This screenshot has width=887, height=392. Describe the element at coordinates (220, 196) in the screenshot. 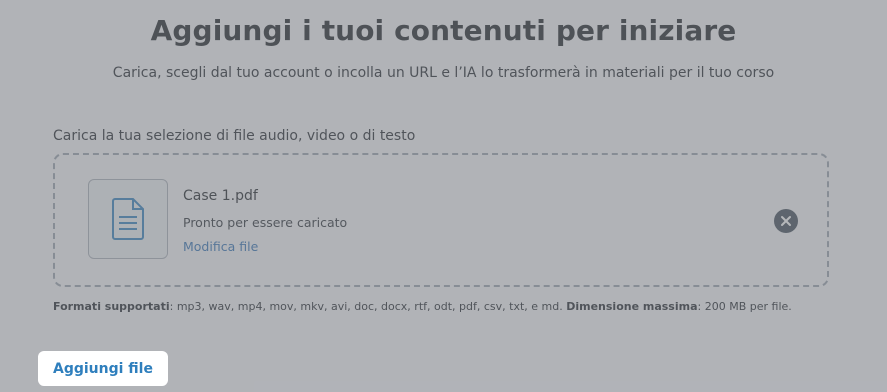

I see `file-name: Case 1.pdf` at that location.